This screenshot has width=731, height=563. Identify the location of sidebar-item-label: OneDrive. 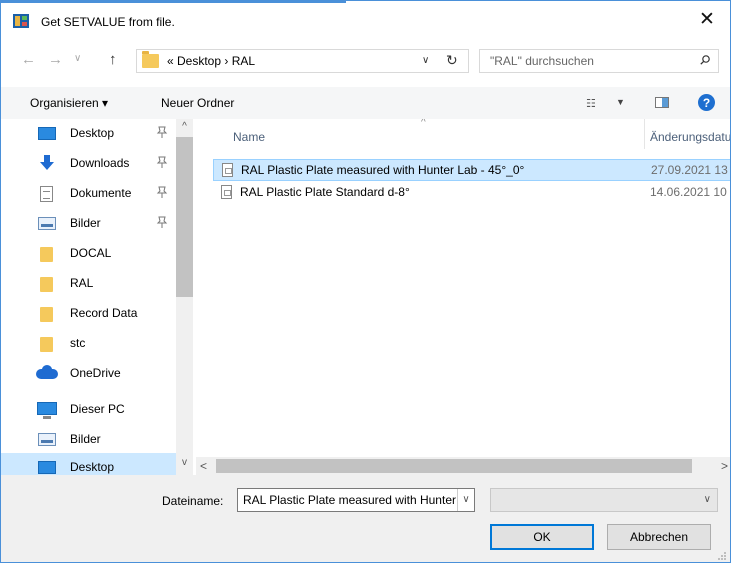
(95, 373).